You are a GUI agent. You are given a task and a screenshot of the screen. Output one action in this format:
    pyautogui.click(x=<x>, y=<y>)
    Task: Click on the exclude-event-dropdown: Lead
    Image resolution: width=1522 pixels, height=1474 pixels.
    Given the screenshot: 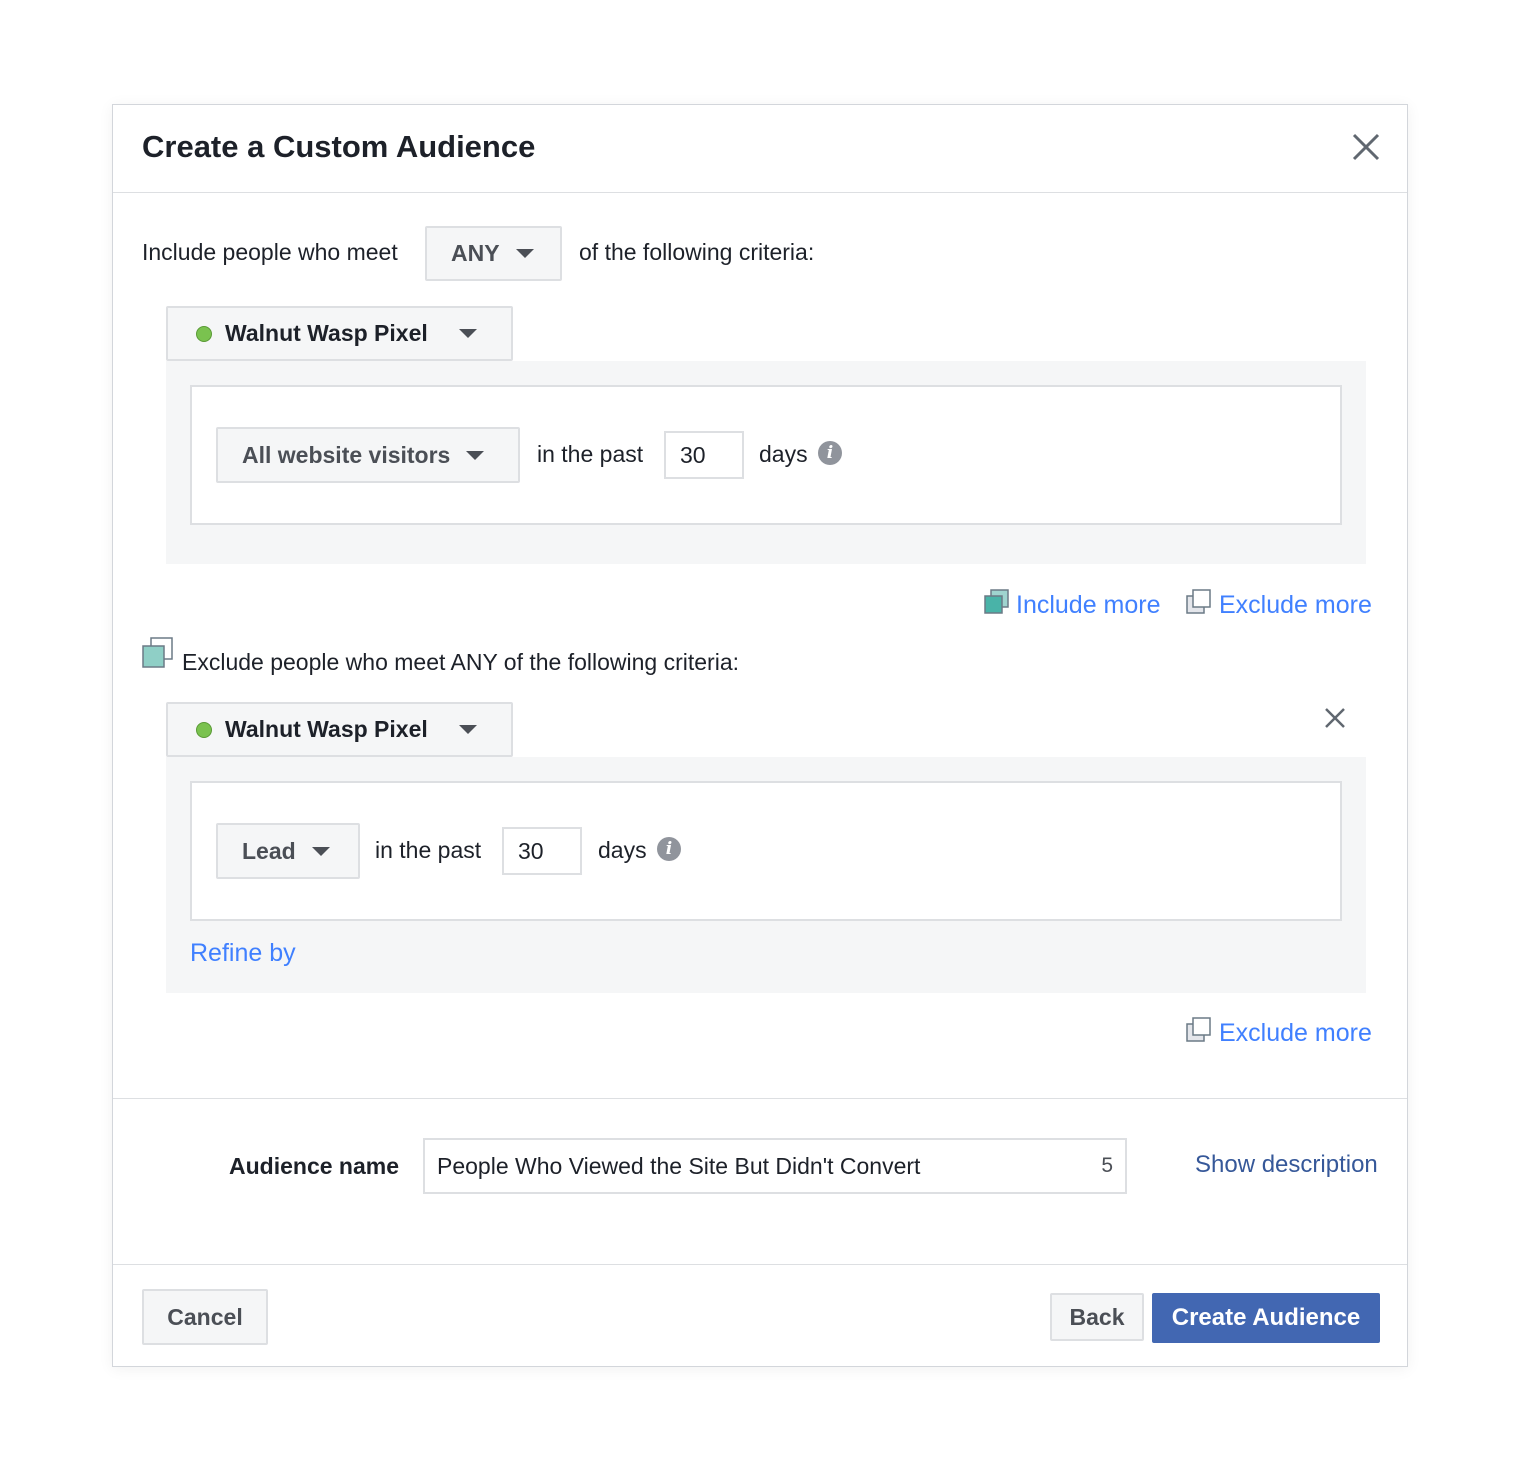 What is the action you would take?
    pyautogui.click(x=288, y=851)
    